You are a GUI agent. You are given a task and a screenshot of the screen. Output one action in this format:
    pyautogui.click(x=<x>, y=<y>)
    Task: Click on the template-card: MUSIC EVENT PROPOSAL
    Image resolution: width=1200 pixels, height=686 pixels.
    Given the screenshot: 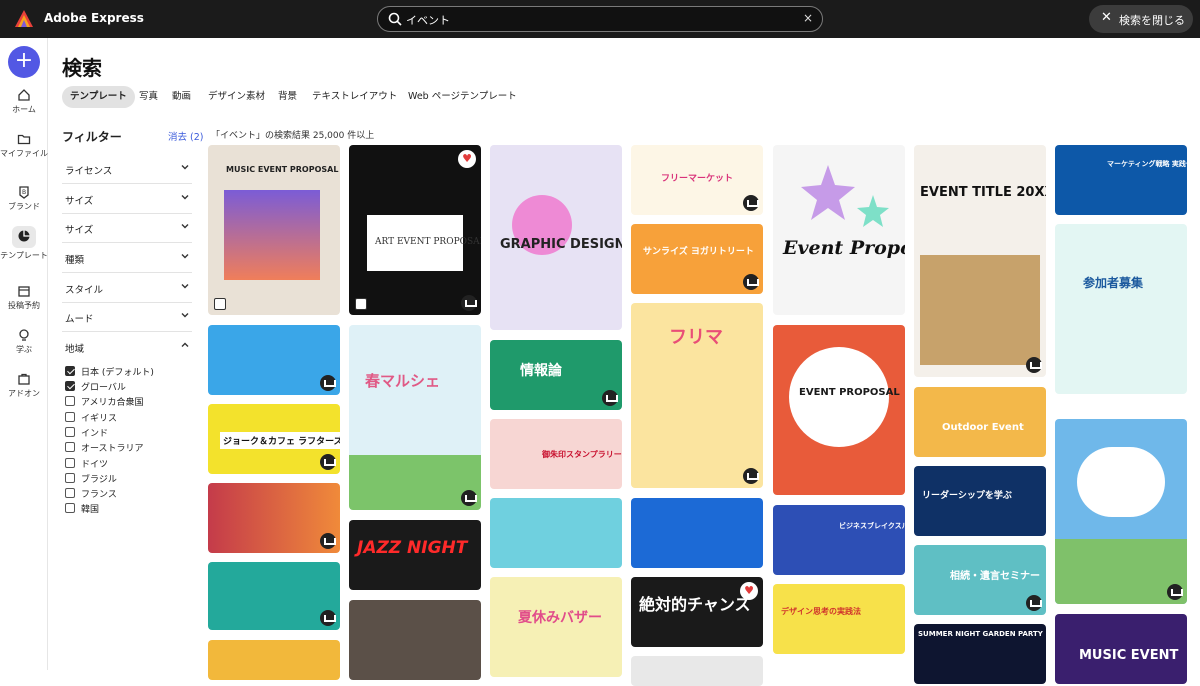 What is the action you would take?
    pyautogui.click(x=274, y=230)
    